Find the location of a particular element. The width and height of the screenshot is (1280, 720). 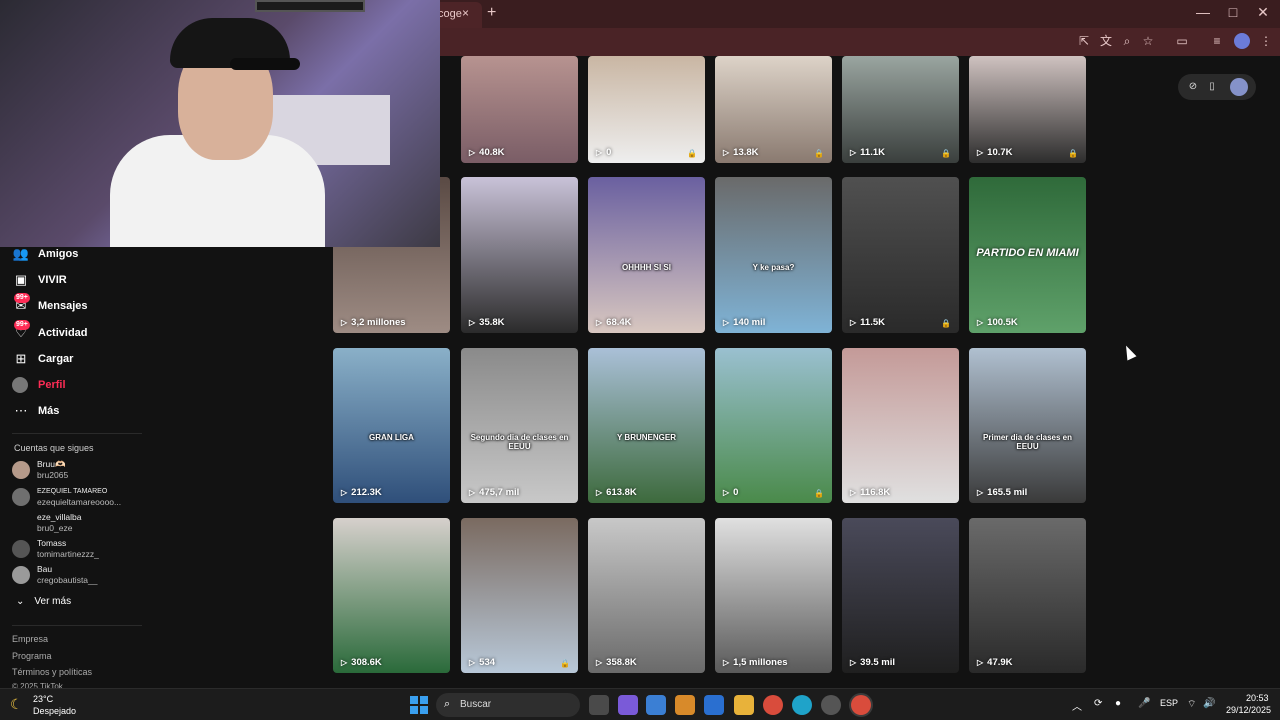

video-caption: OHHHH SI SI is located at coordinates (646, 267).